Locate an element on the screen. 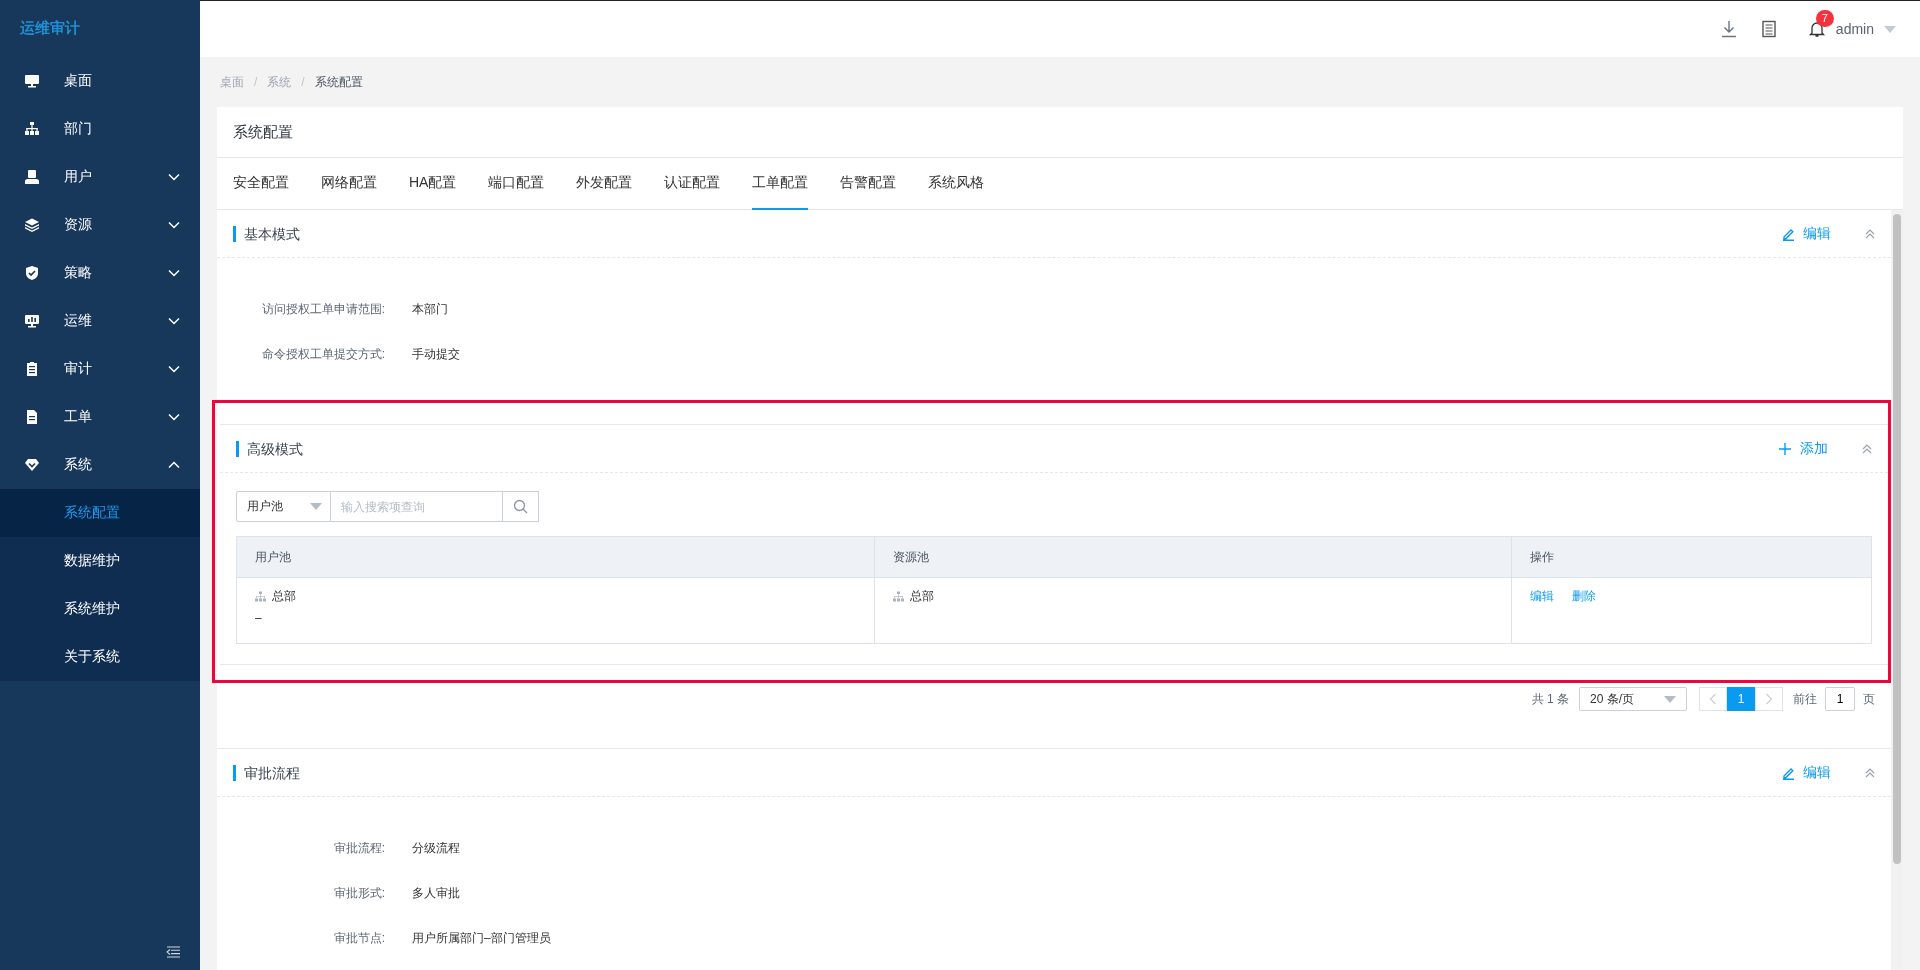 This screenshot has height=970, width=1920. field-label: 审批流程: is located at coordinates (358, 848).